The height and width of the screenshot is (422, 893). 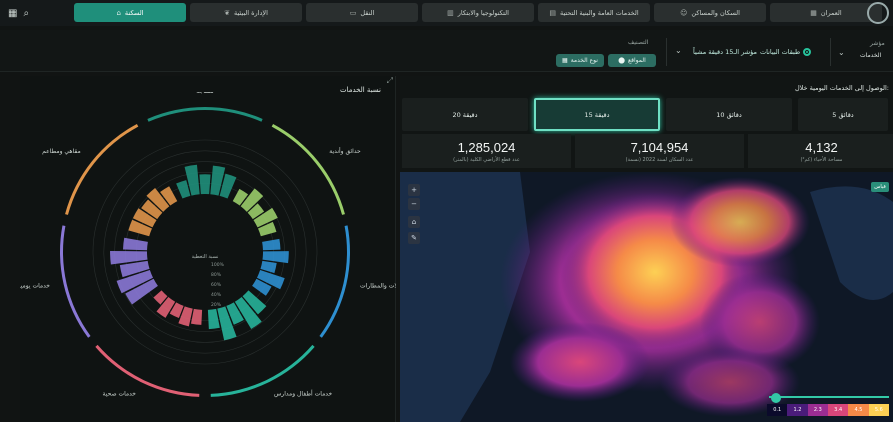 I want to click on time-20-min-button: 20 دقيقة, so click(x=465, y=114).